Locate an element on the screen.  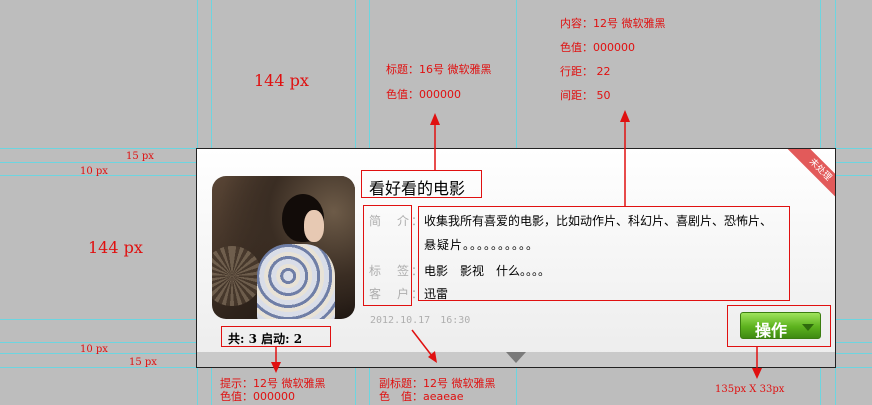
arrow-line is located at coordinates (422, 343).